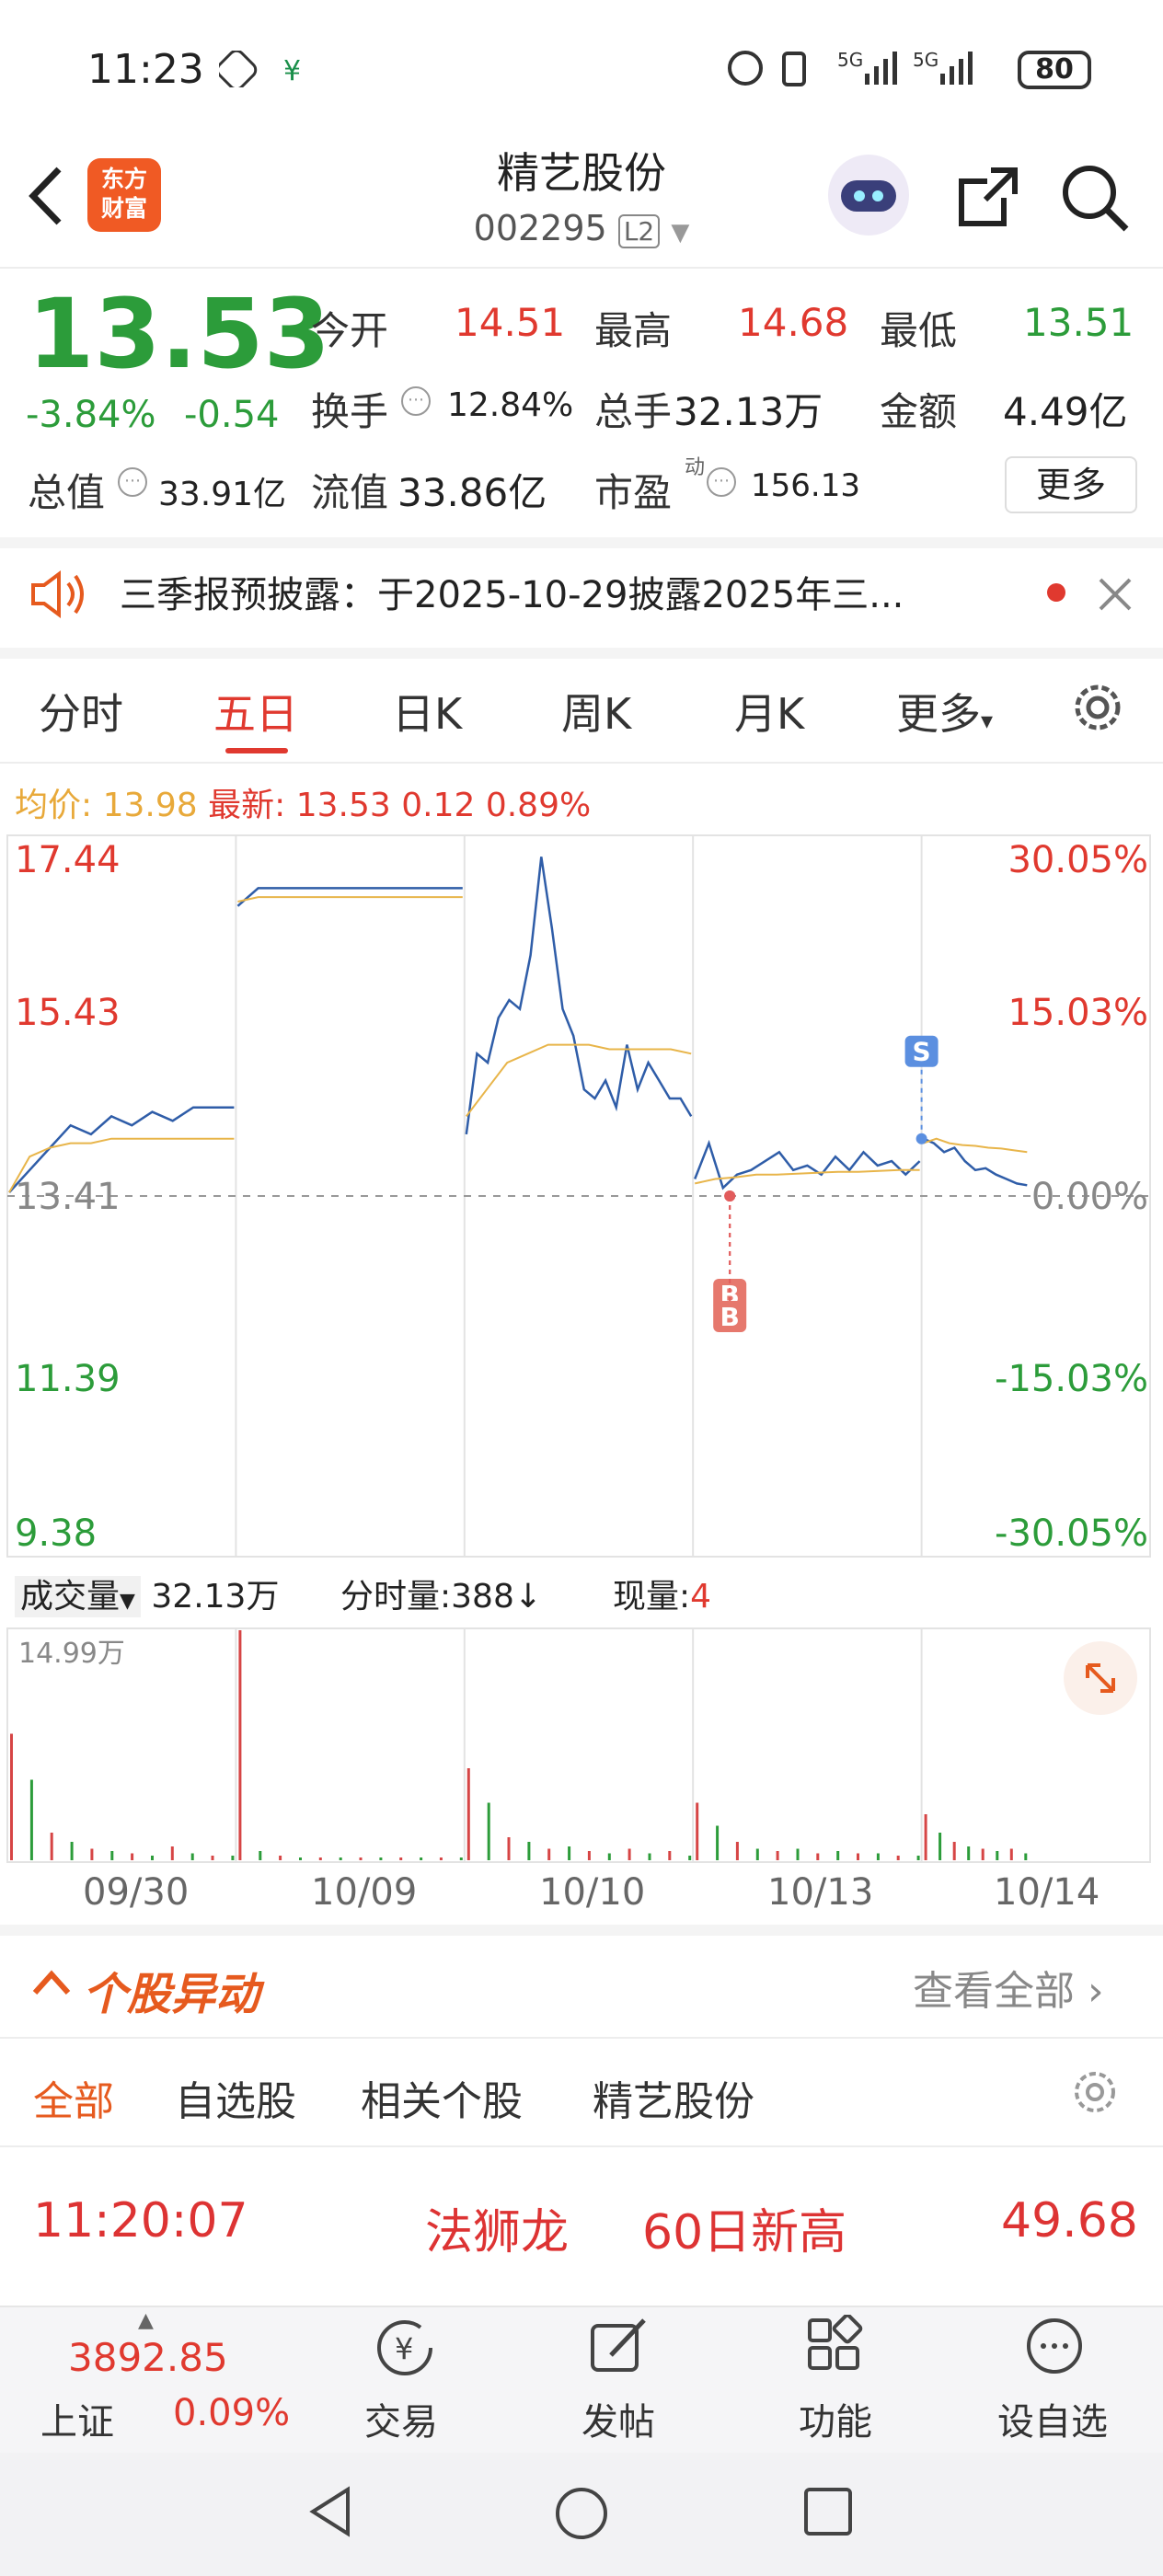  I want to click on status-time: 11:23, so click(145, 69).